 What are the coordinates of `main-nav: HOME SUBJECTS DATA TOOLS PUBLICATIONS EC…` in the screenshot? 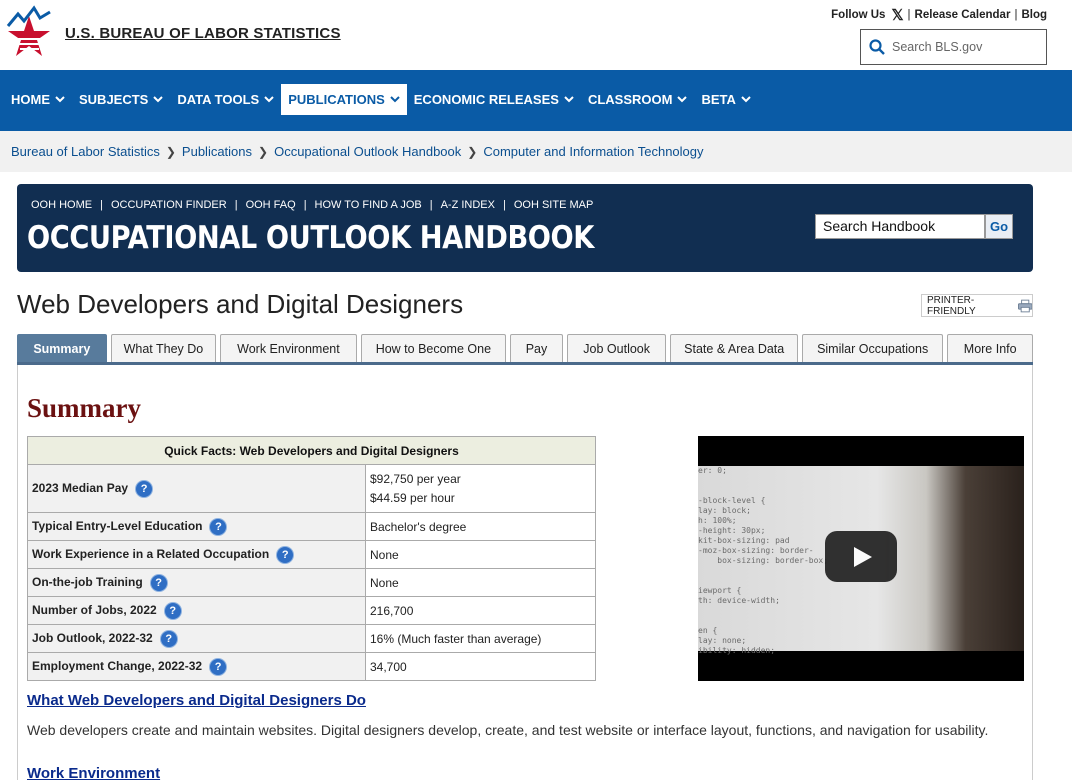 It's located at (536, 100).